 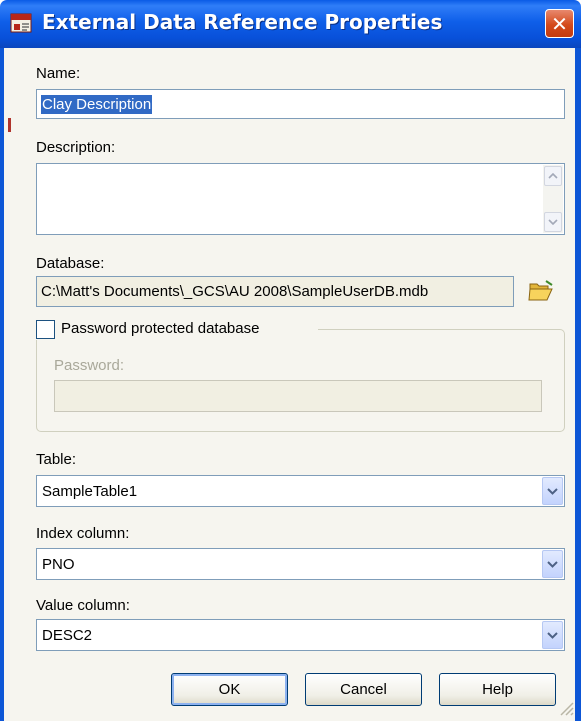 I want to click on index-column-dropdown-value: PNO, so click(x=58, y=564).